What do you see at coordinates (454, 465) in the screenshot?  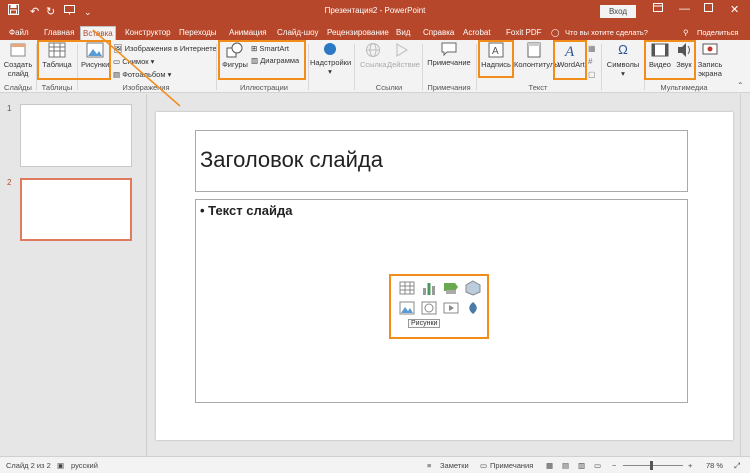 I see `notes-button: Заметки` at bounding box center [454, 465].